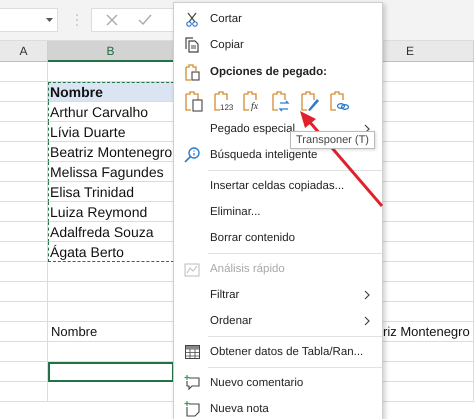 This screenshot has height=419, width=474. I want to click on section-title: Opciones de pegado:, so click(268, 72).